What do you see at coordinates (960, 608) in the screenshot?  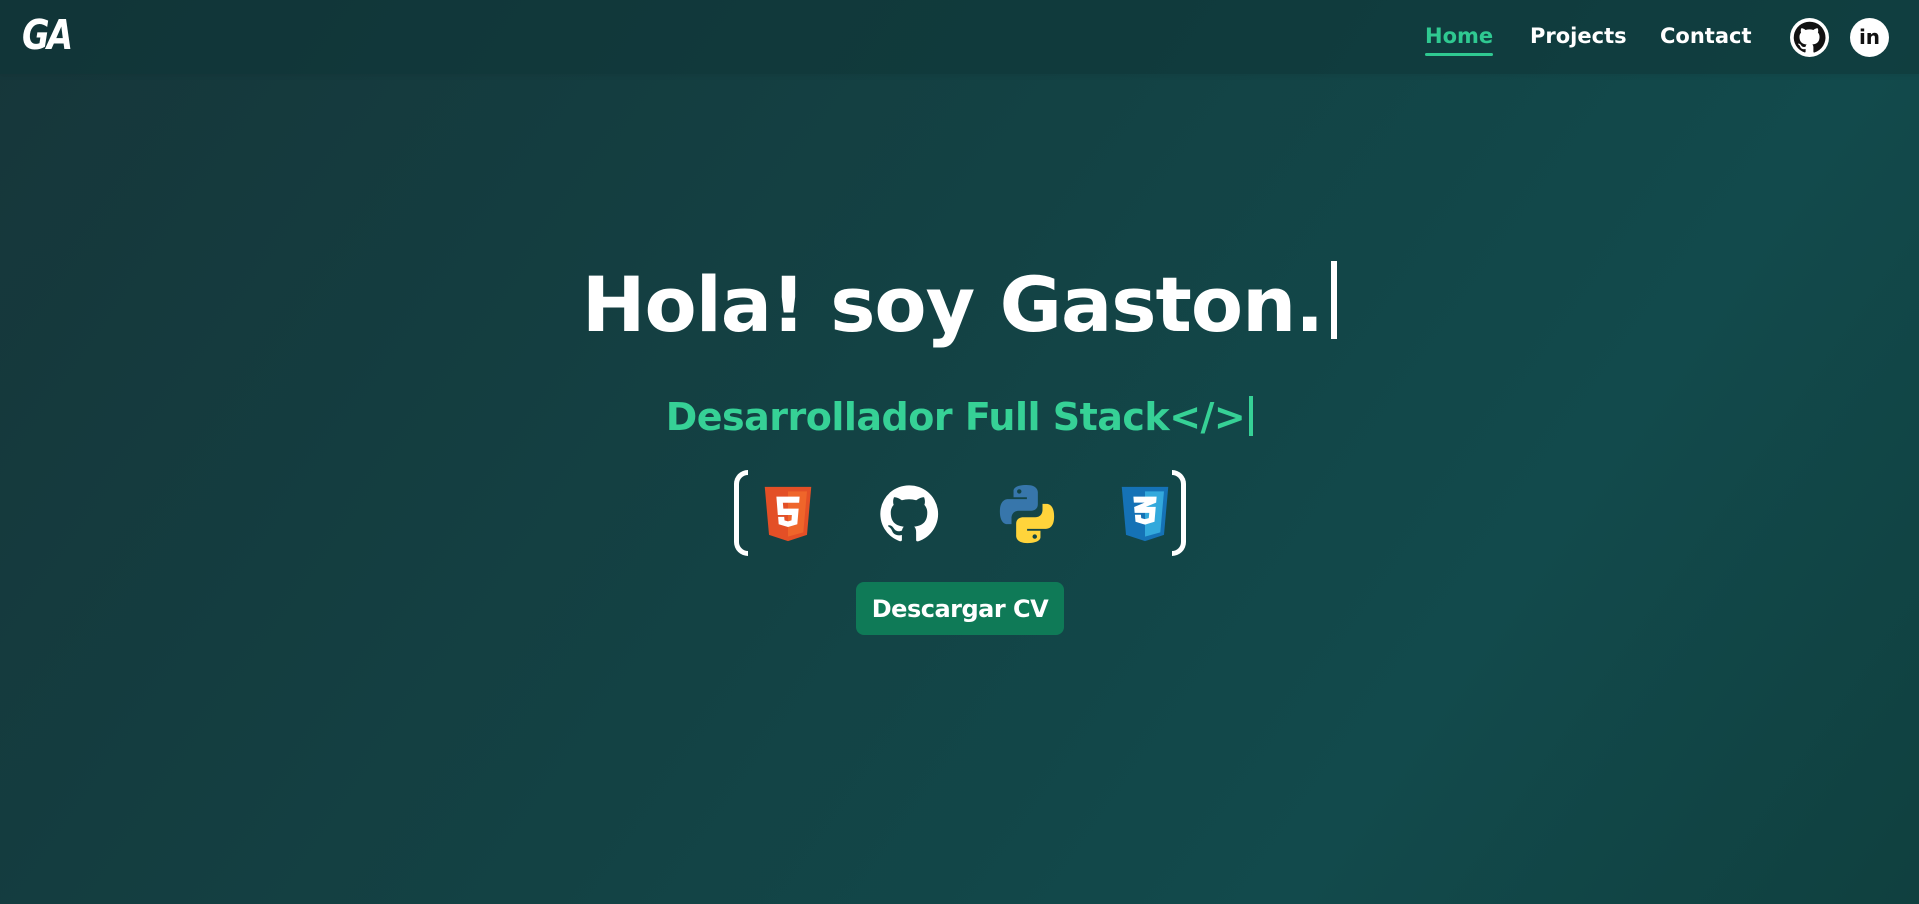 I see `download-cv-button: Descargar CV` at bounding box center [960, 608].